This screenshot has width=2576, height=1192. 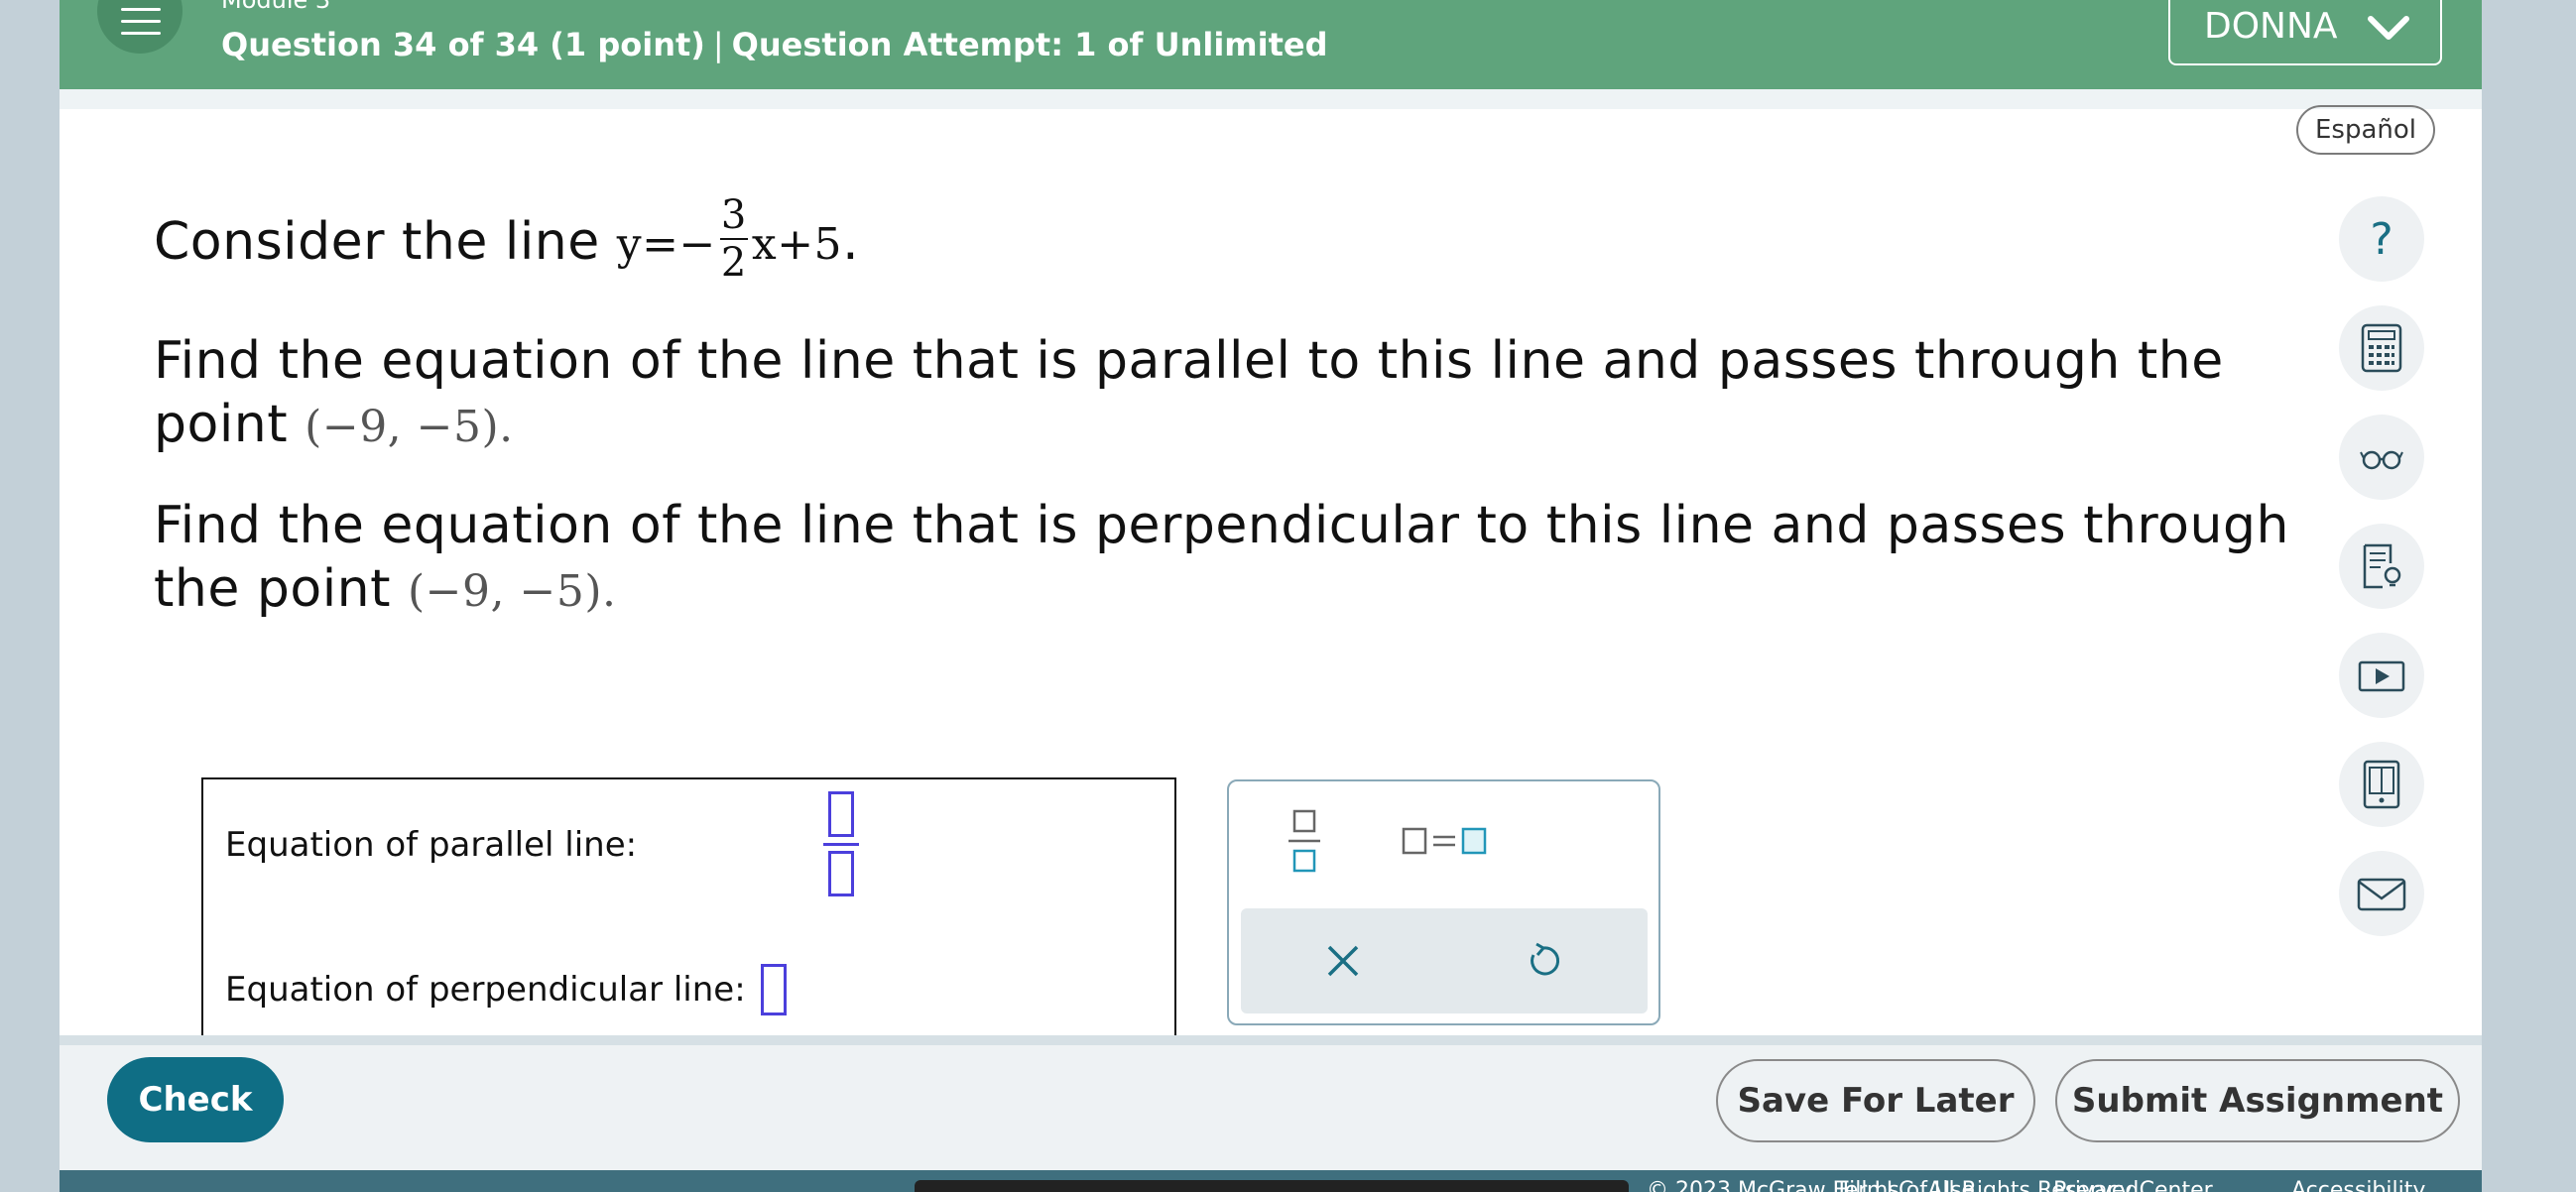 I want to click on user-menu-button: DONNA, so click(x=2305, y=32).